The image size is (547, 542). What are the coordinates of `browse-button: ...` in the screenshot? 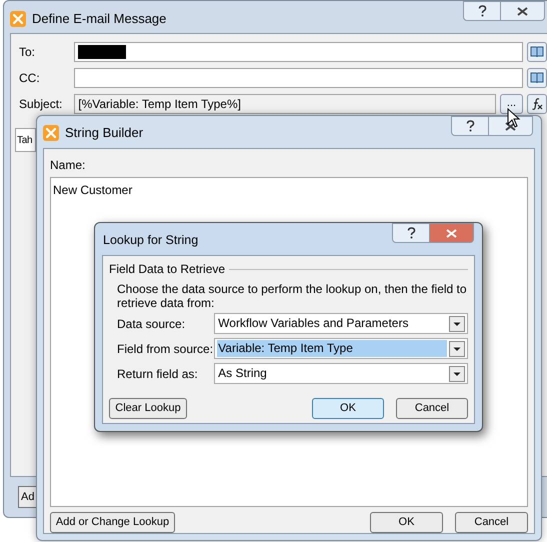 It's located at (511, 104).